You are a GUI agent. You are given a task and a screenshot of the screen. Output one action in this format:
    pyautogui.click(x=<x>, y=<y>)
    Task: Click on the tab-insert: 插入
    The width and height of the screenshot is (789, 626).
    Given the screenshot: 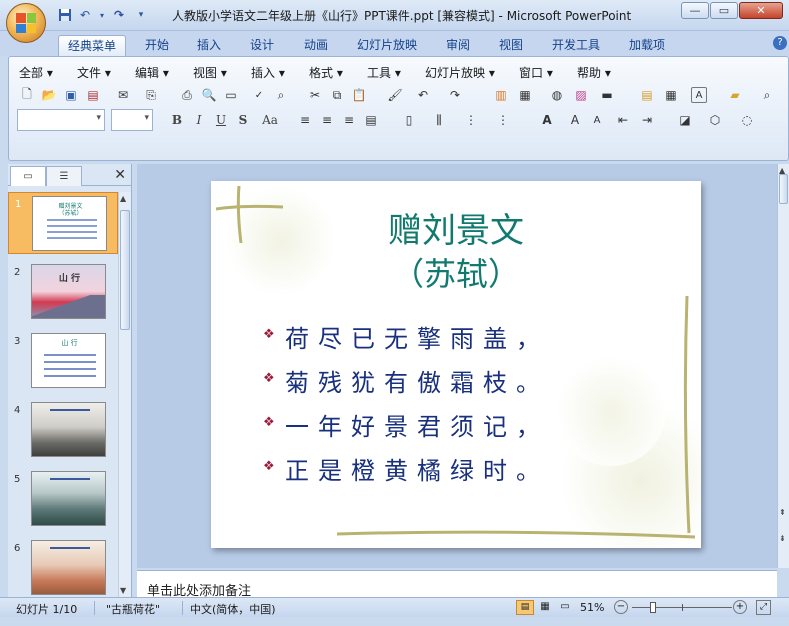 What is the action you would take?
    pyautogui.click(x=209, y=45)
    